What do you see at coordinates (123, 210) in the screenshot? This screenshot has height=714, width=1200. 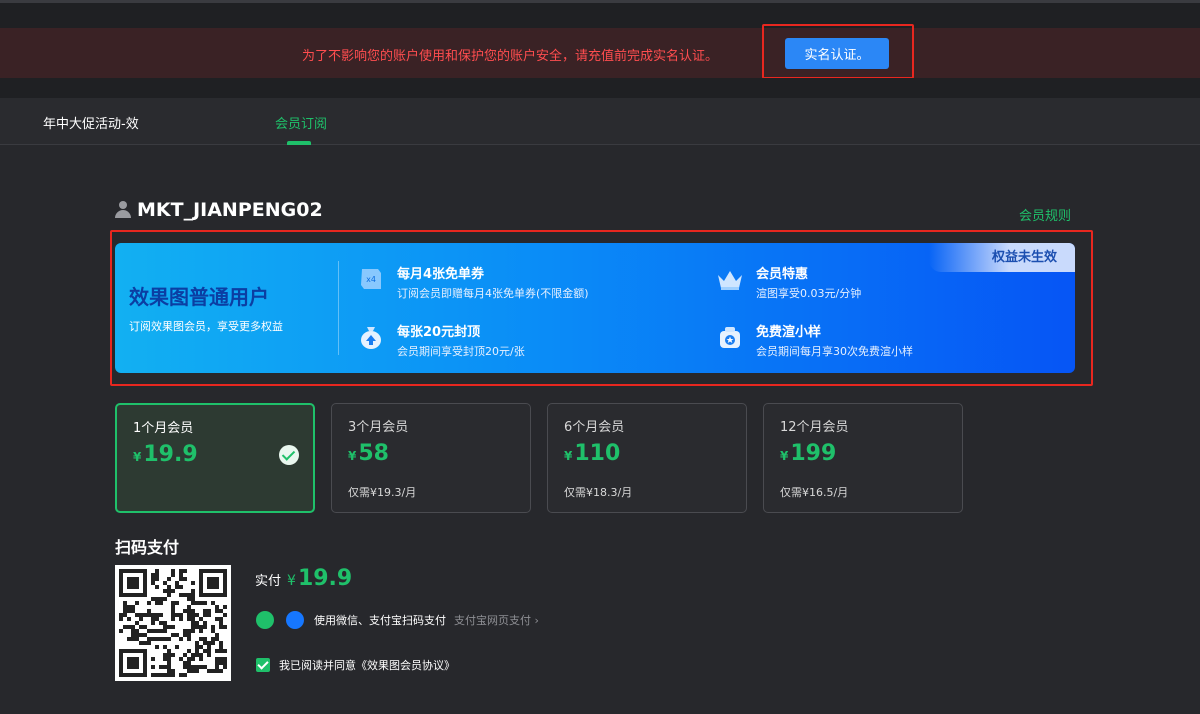 I see `user-icon` at bounding box center [123, 210].